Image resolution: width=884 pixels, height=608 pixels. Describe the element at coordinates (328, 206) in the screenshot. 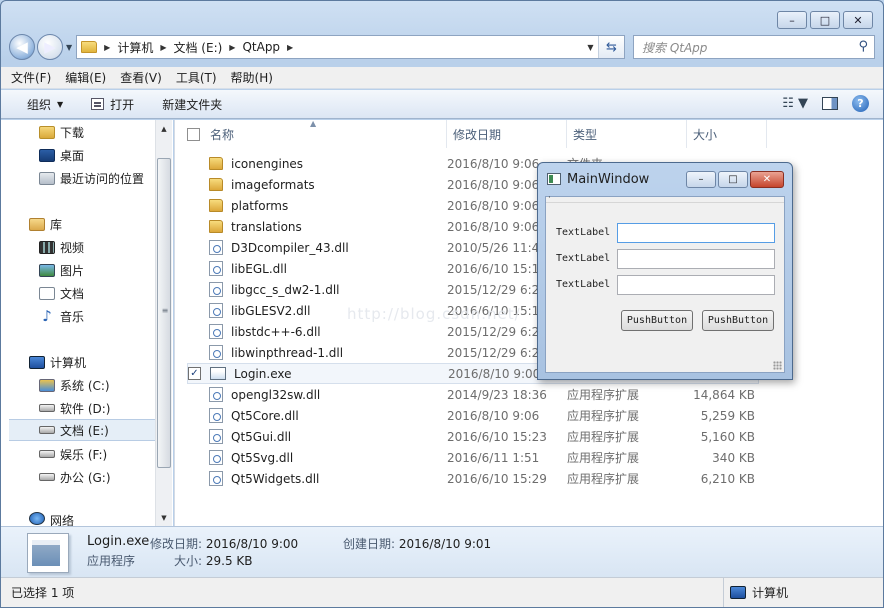

I see `file-name-cell: platforms` at that location.